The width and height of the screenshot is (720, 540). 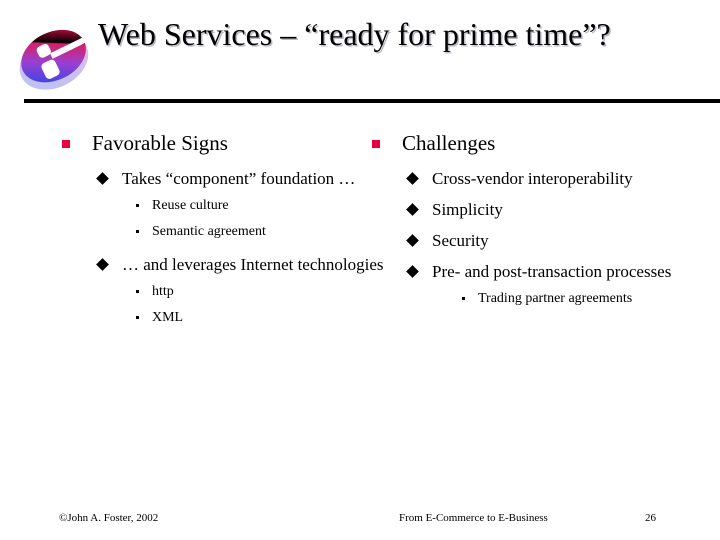 I want to click on list-item-label: Reuse culture, so click(x=190, y=205).